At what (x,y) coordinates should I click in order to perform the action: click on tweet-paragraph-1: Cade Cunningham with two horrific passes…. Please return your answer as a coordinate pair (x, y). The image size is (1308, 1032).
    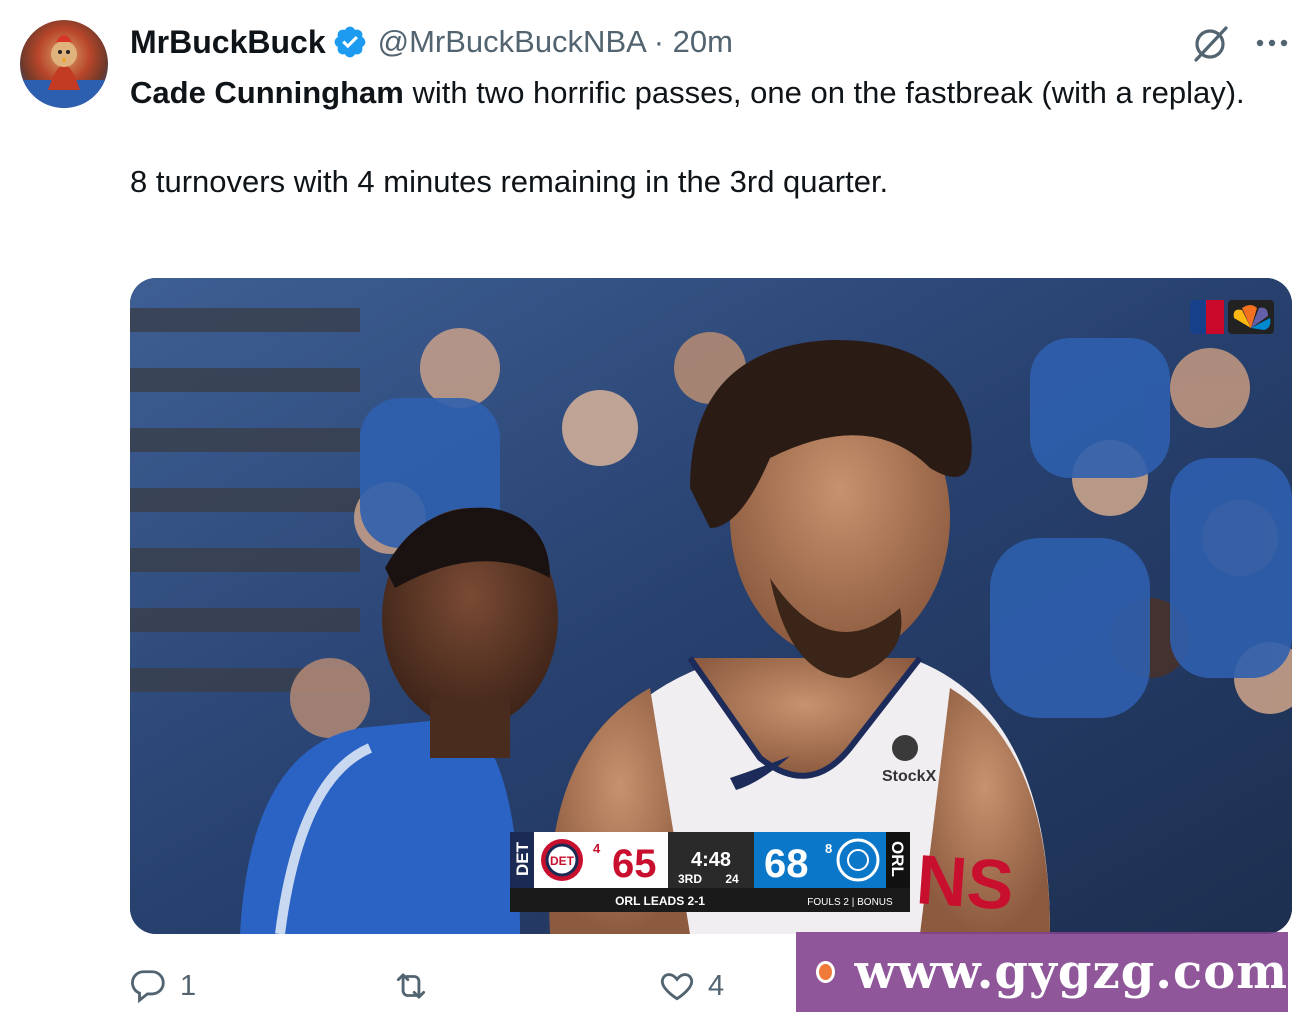
    Looking at the image, I should click on (705, 92).